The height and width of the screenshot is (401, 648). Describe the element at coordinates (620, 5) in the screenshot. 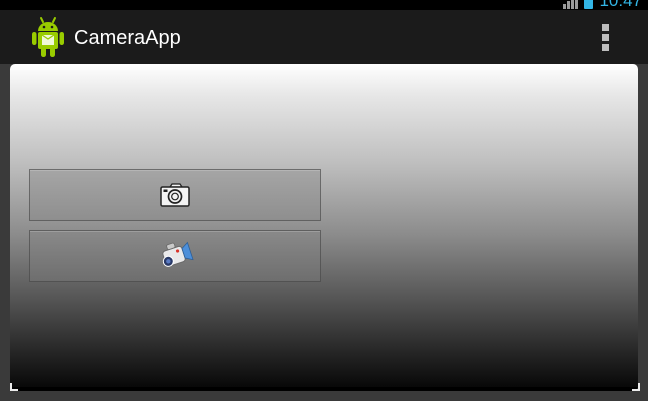

I see `status-clock: 10:47` at that location.